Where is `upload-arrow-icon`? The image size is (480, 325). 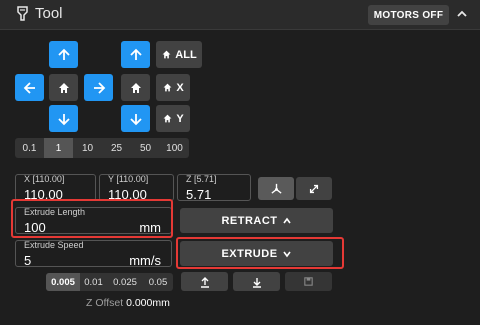 upload-arrow-icon is located at coordinates (204, 282).